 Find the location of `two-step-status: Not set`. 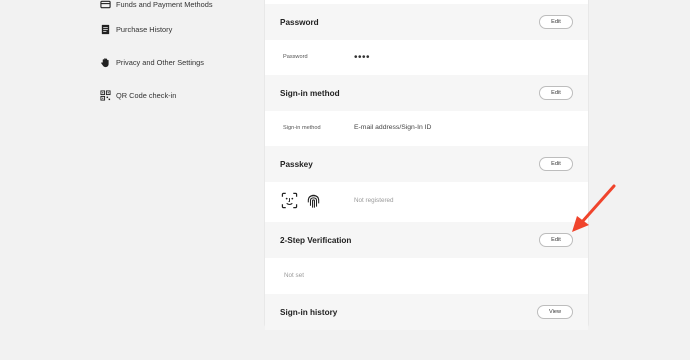

two-step-status: Not set is located at coordinates (294, 275).